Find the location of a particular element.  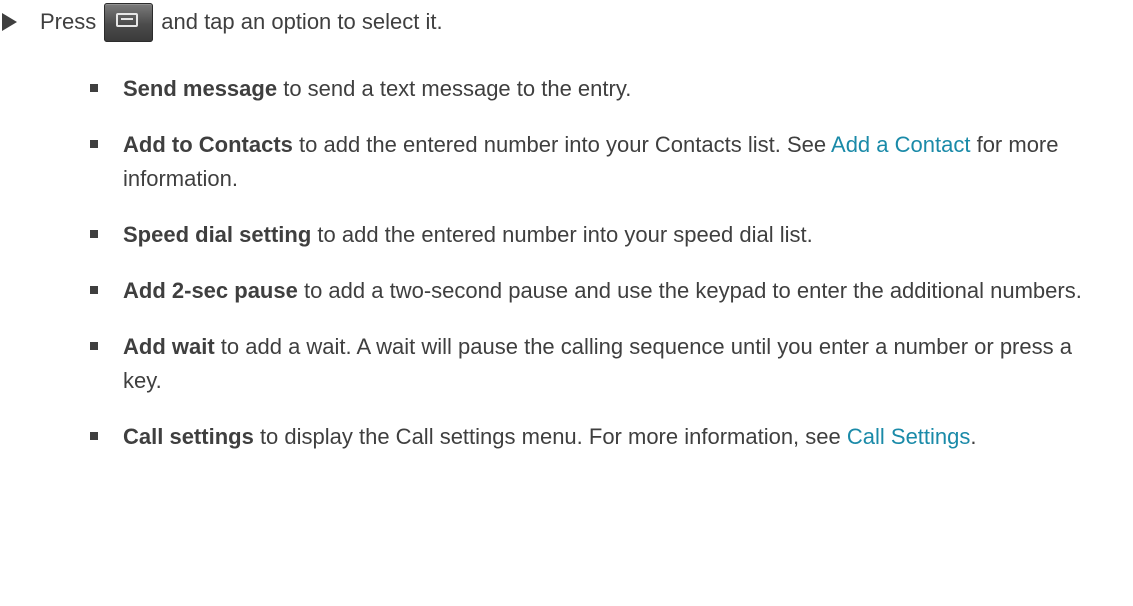

option-term: Add 2-sec pause is located at coordinates (210, 290).